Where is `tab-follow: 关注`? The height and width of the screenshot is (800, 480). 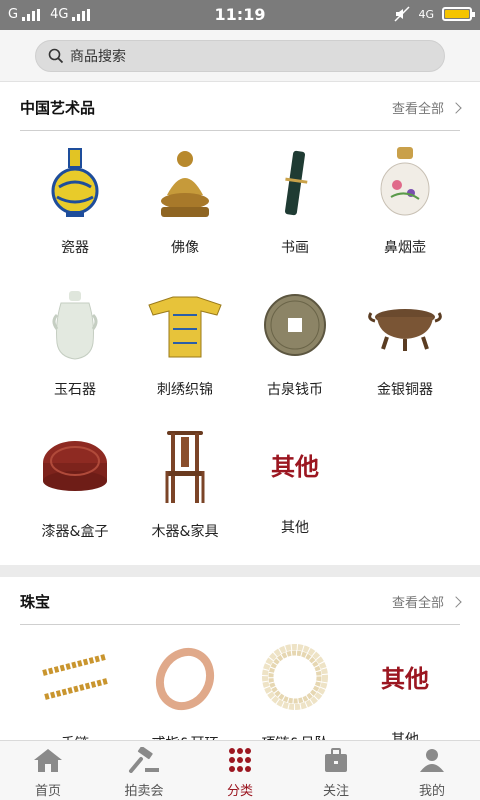
tab-follow: 关注 is located at coordinates (336, 770).